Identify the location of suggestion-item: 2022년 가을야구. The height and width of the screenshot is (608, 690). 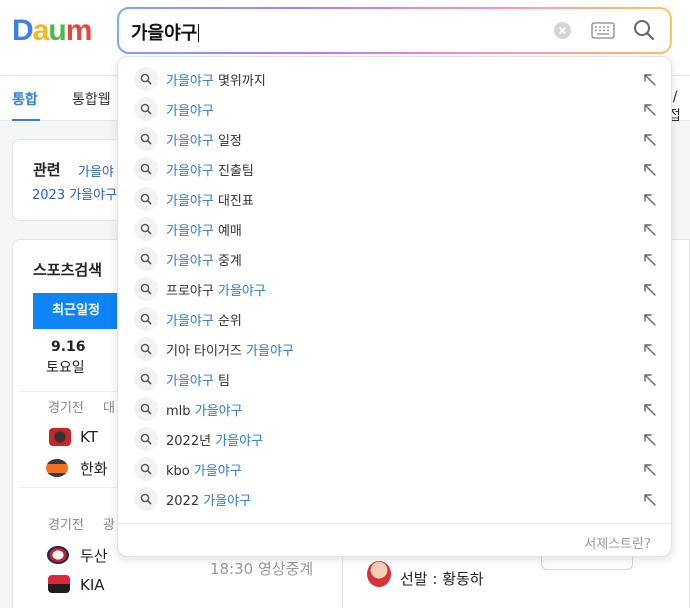
(394, 439).